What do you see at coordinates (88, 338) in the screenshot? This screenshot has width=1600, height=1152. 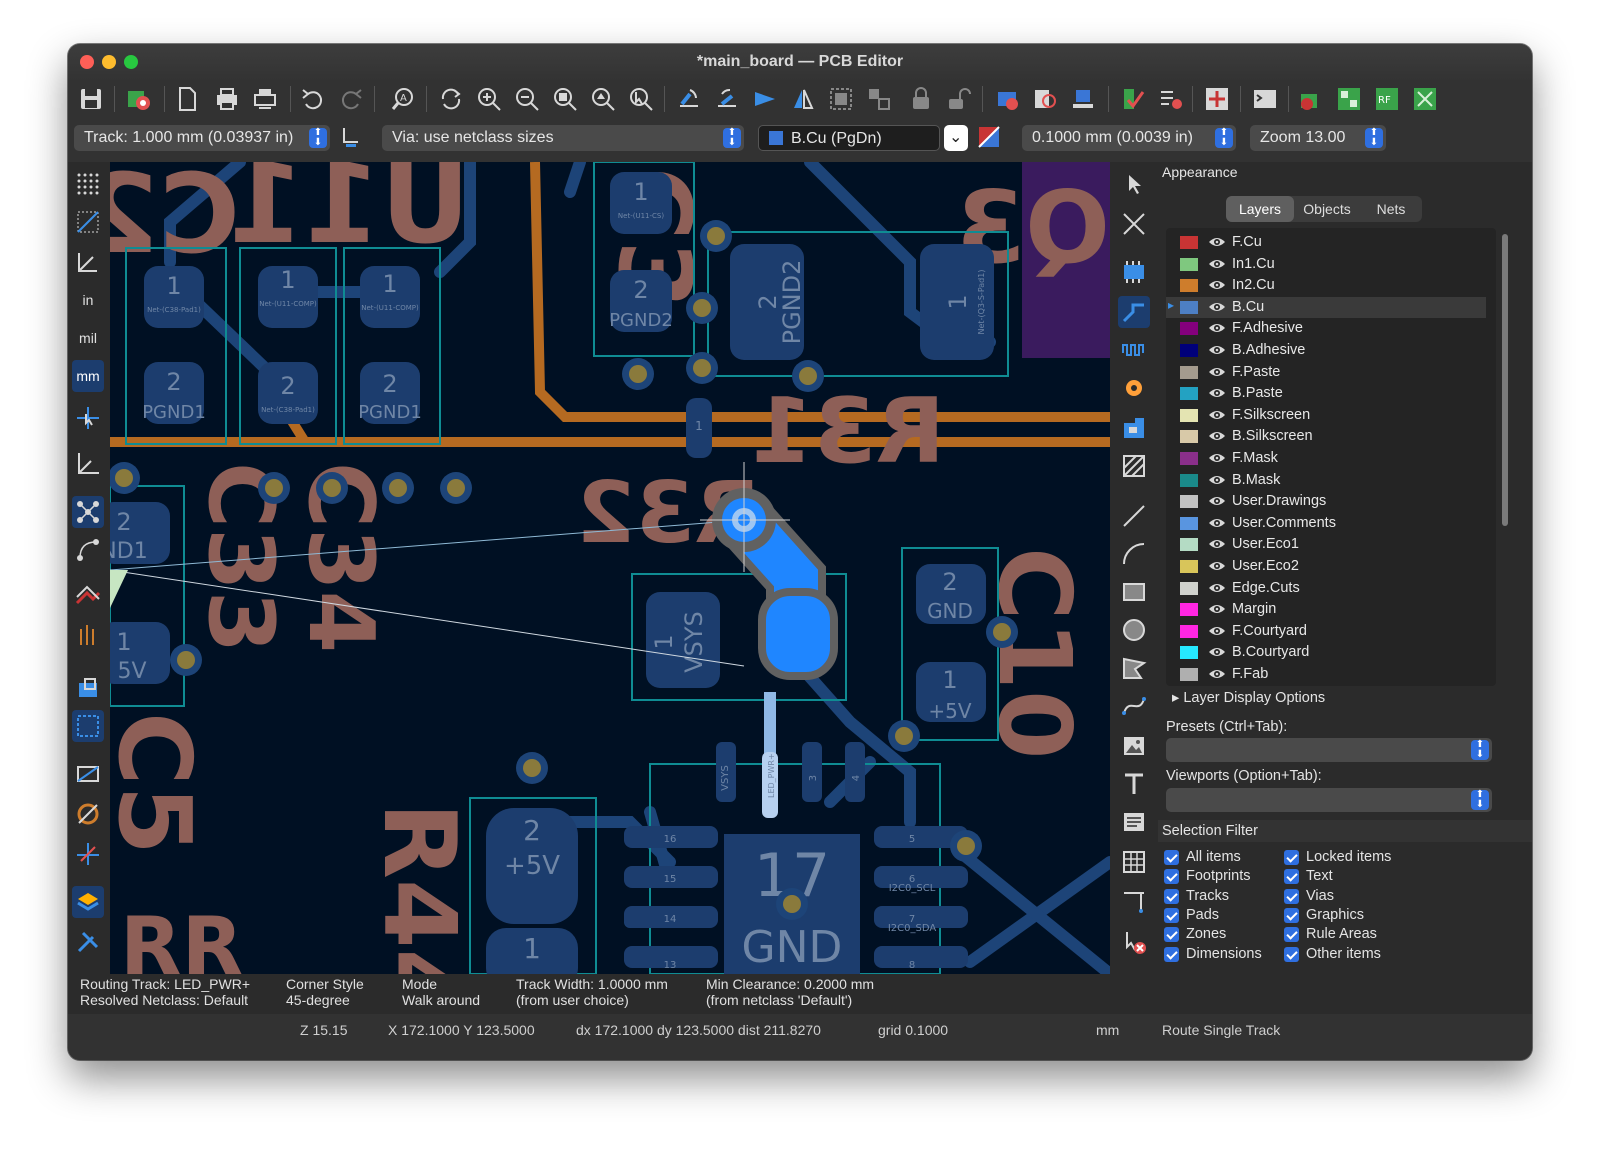 I see `mils-icon: mil` at bounding box center [88, 338].